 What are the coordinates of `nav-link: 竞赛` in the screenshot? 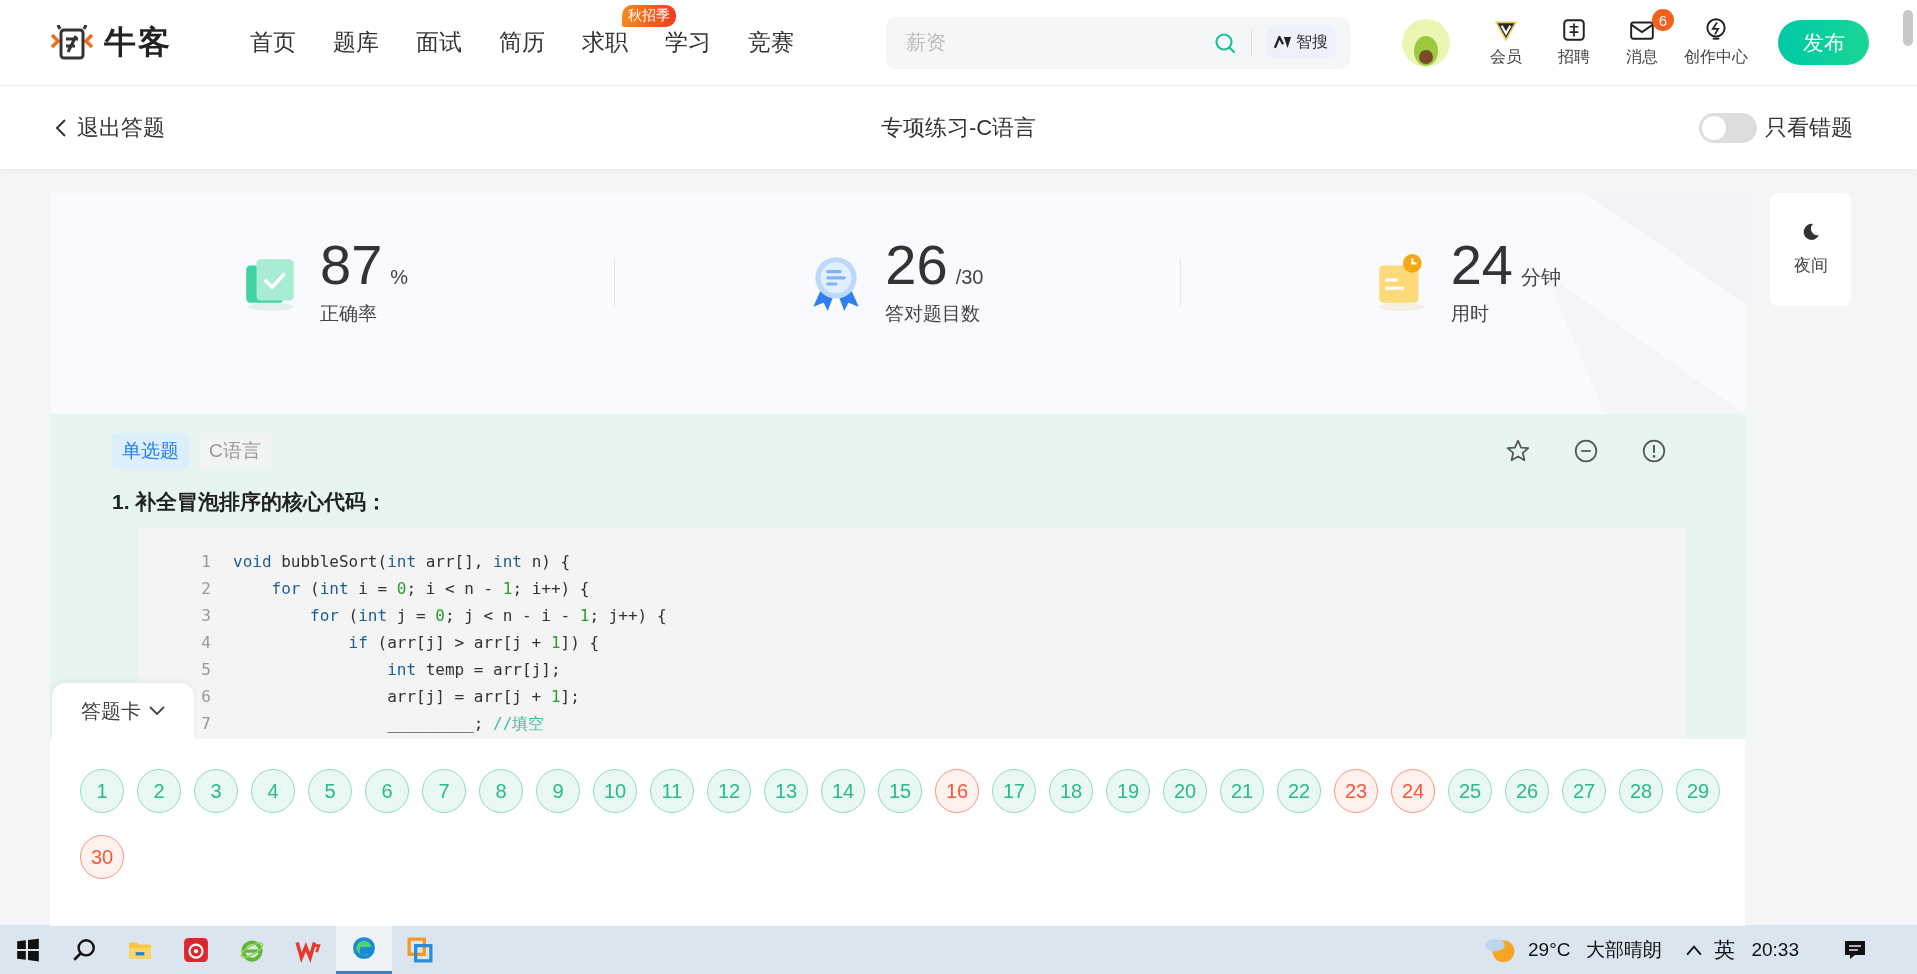 It's located at (771, 42).